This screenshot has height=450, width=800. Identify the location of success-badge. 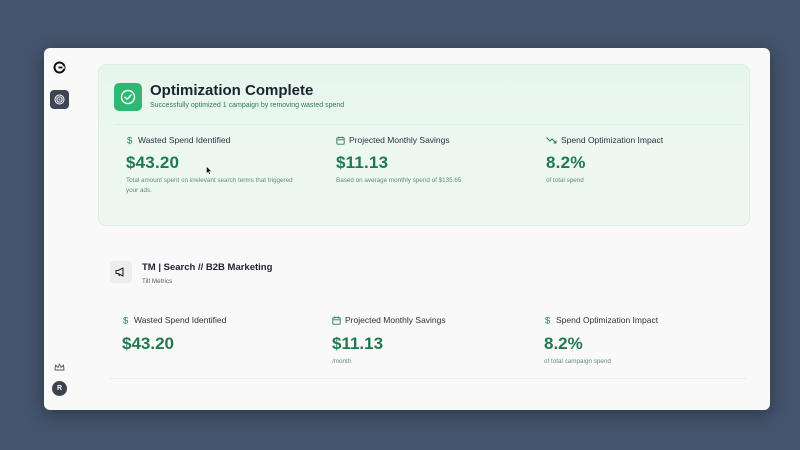
(128, 97).